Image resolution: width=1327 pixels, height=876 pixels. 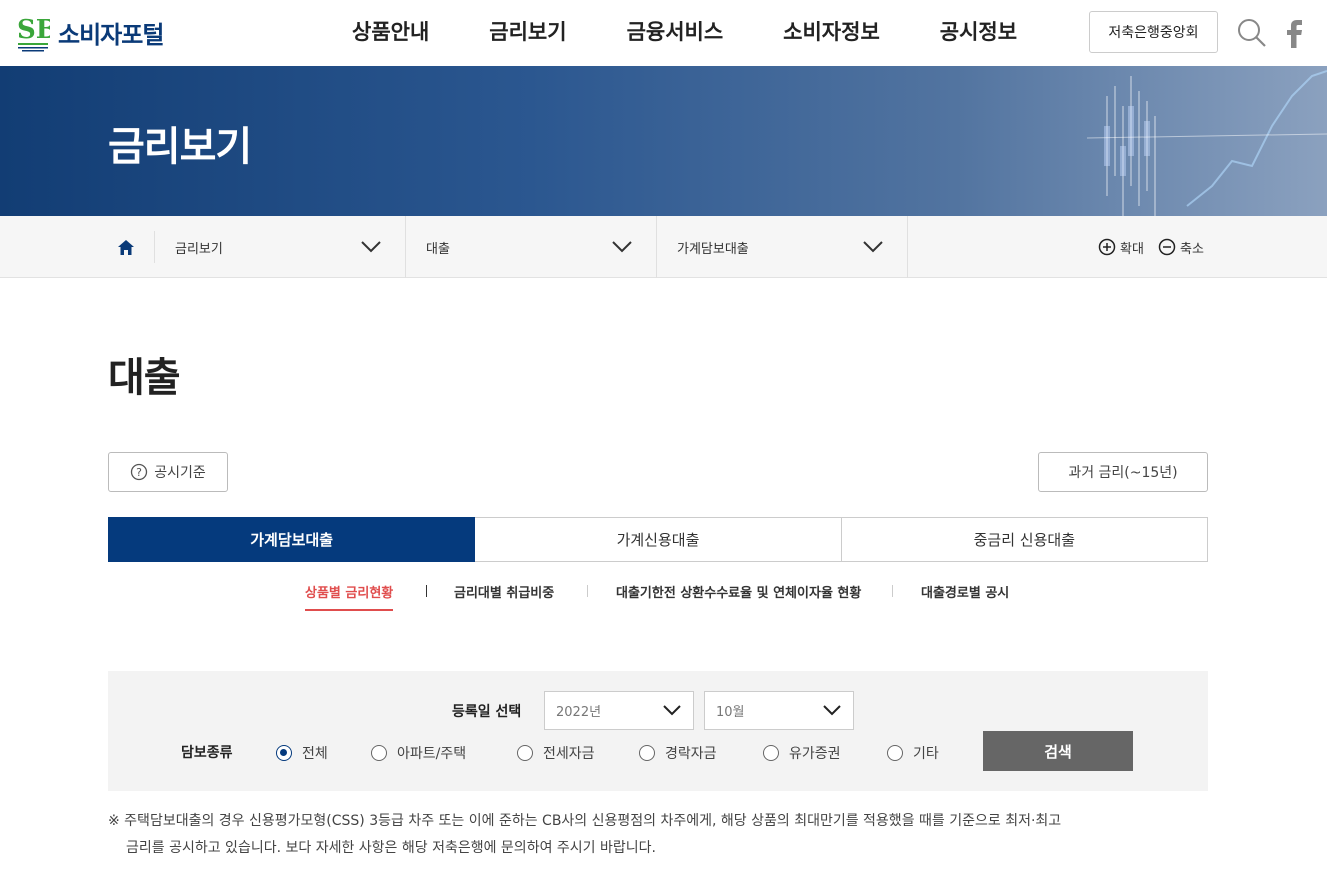 What do you see at coordinates (144, 378) in the screenshot?
I see `page-title: 대출` at bounding box center [144, 378].